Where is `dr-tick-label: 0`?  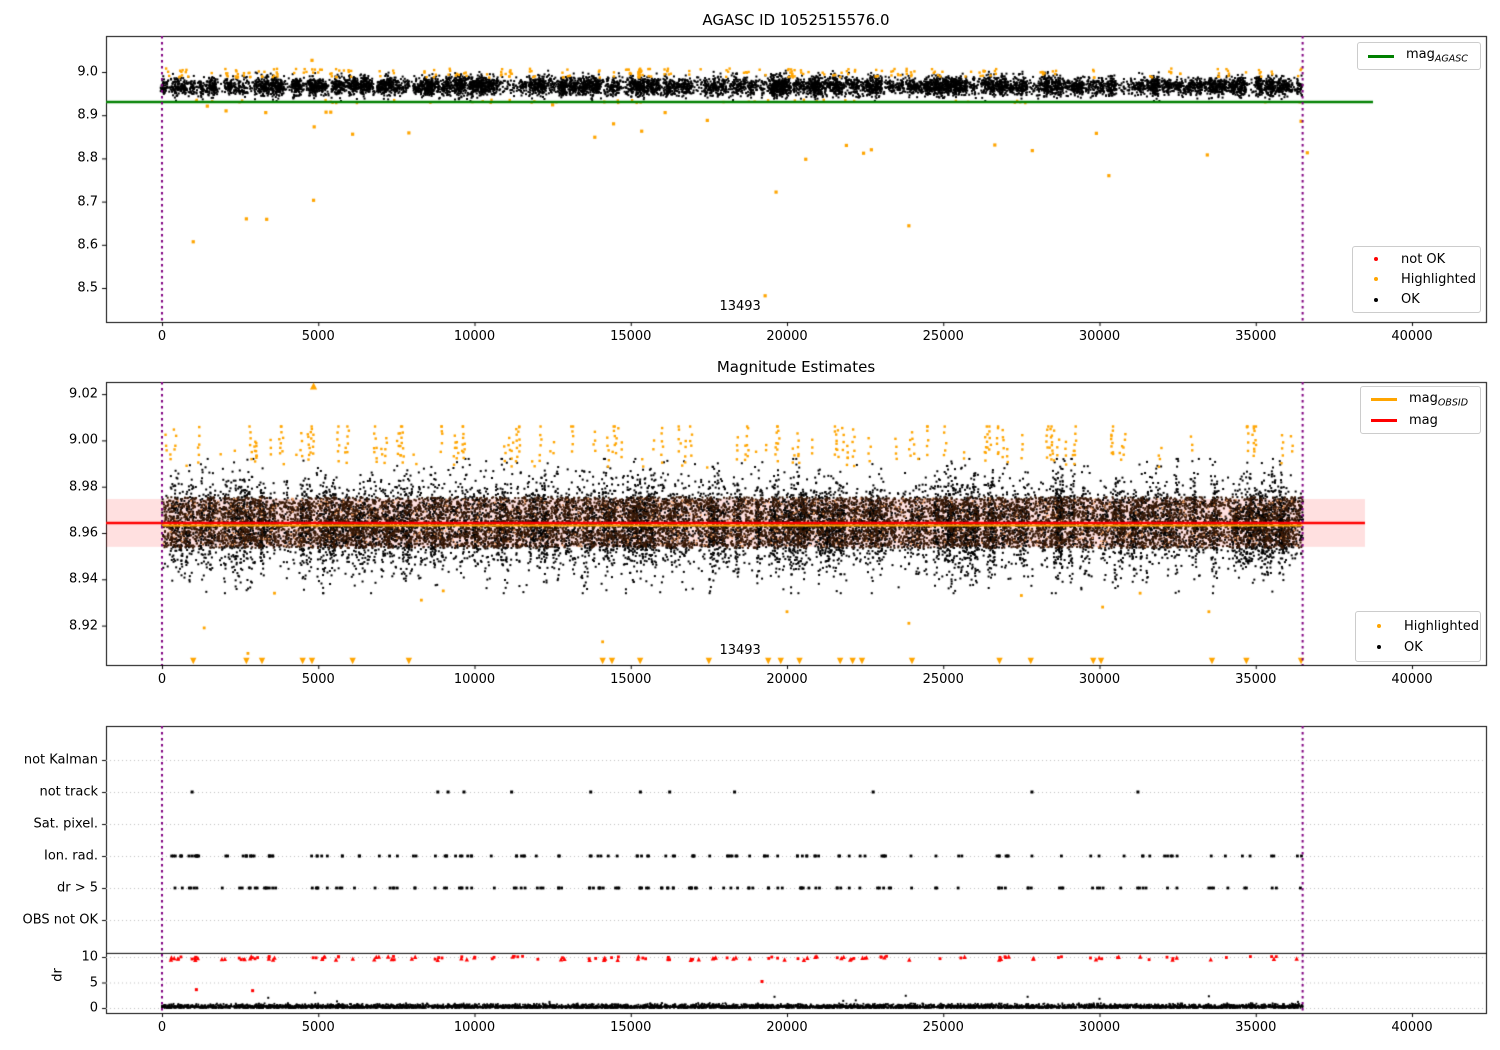
dr-tick-label: 0 is located at coordinates (93, 1008).